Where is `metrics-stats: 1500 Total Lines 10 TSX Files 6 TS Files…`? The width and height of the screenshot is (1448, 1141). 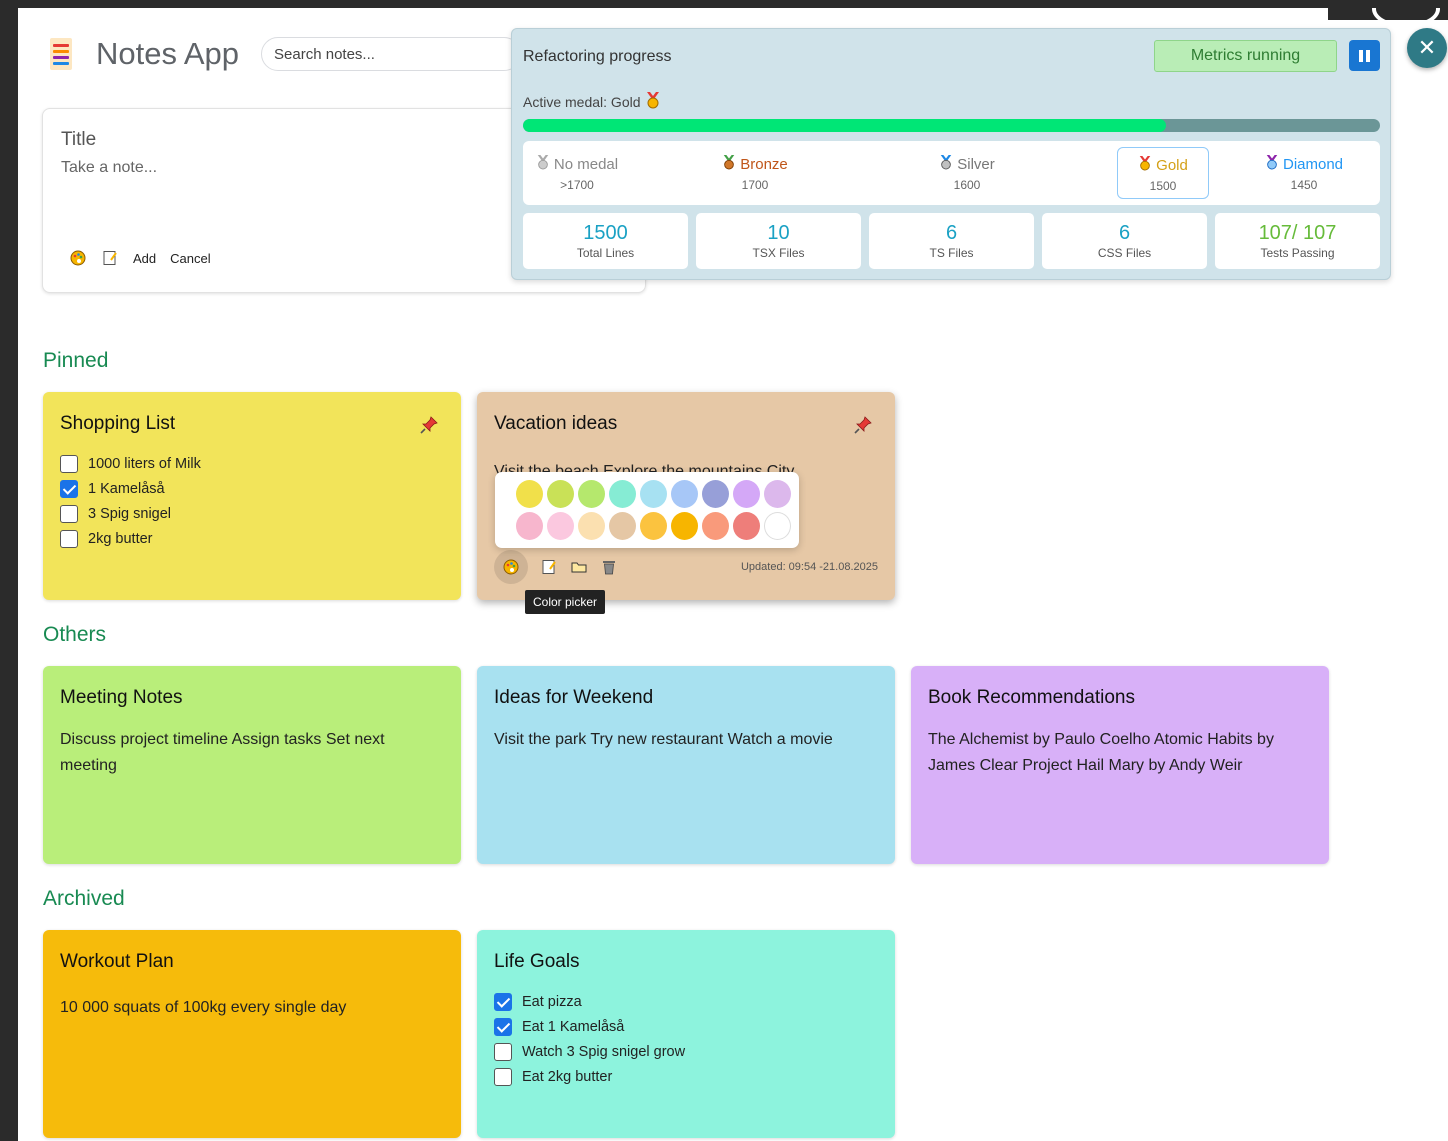 metrics-stats: 1500 Total Lines 10 TSX Files 6 TS Files… is located at coordinates (951, 241).